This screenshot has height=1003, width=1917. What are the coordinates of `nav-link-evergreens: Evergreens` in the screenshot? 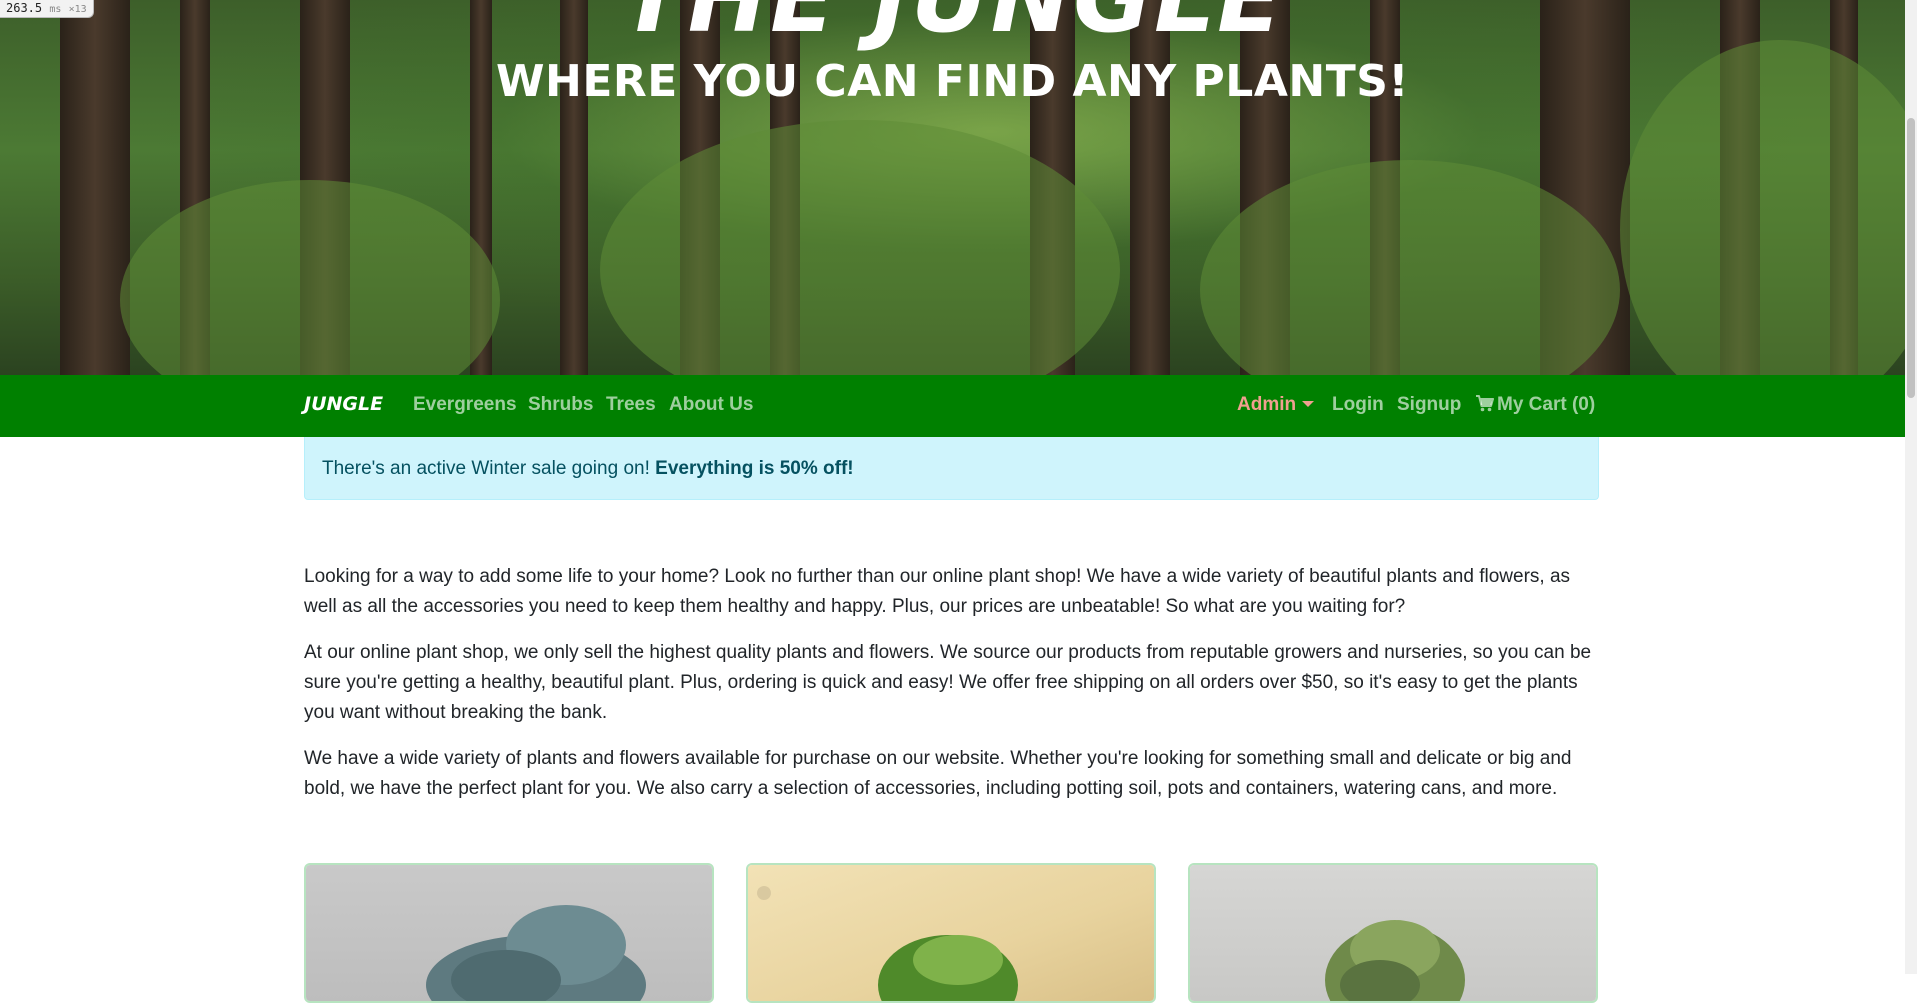 It's located at (465, 405).